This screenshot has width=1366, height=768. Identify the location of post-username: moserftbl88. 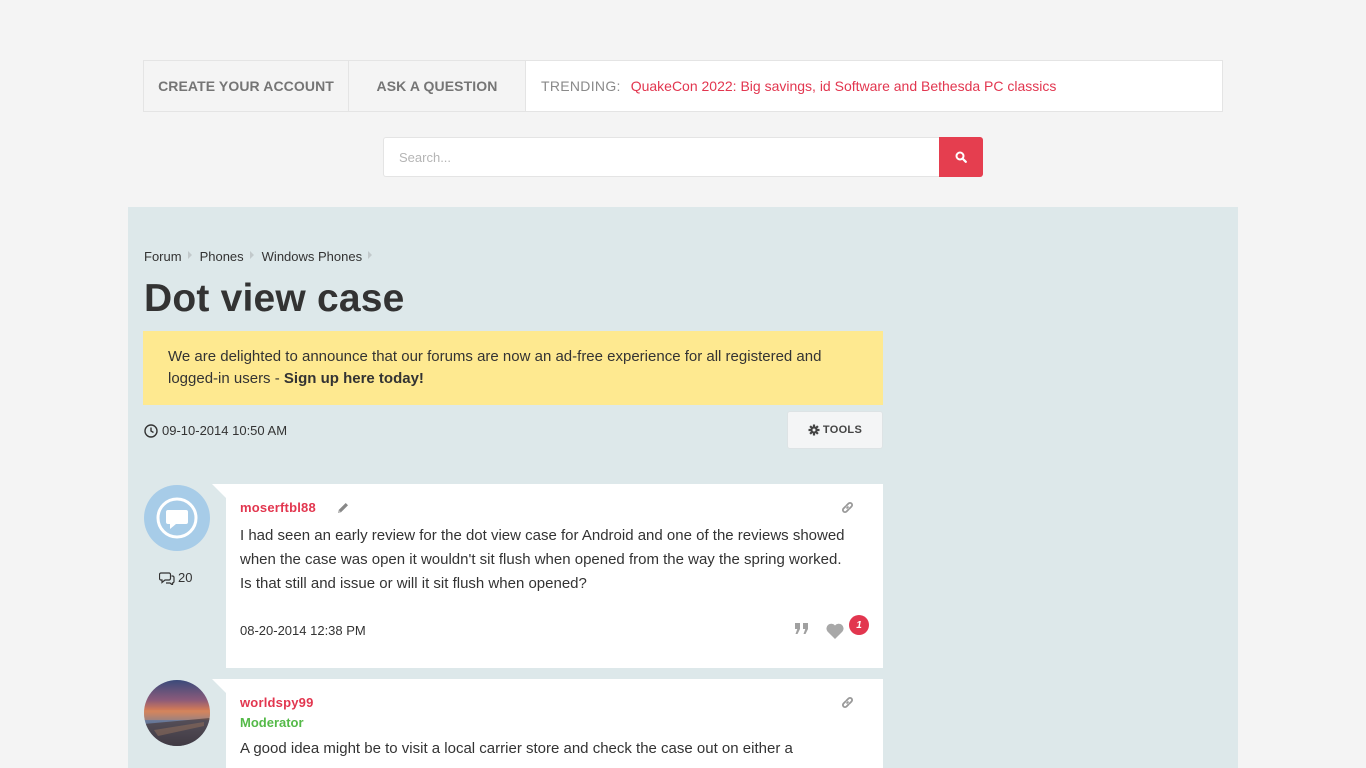
(278, 507).